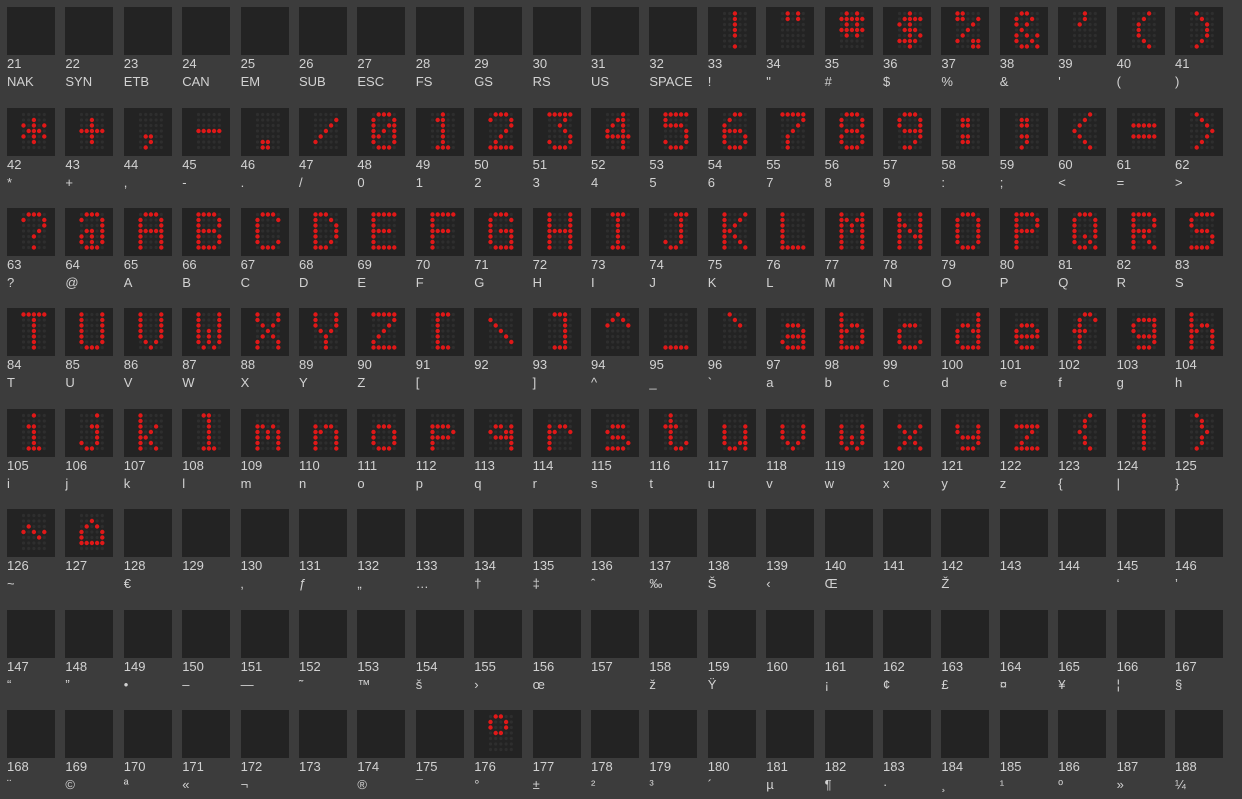 Image resolution: width=1242 pixels, height=799 pixels. Describe the element at coordinates (204, 48) in the screenshot. I see `glyph-cell: 24 CAN` at that location.